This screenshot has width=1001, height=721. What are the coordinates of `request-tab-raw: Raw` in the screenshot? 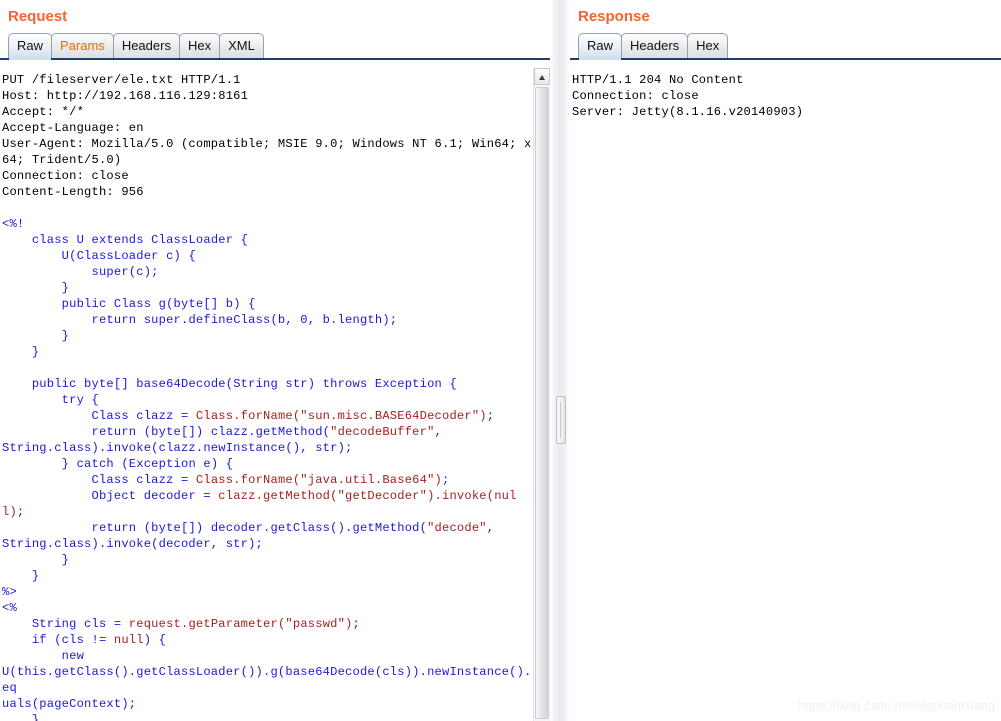 It's located at (30, 46).